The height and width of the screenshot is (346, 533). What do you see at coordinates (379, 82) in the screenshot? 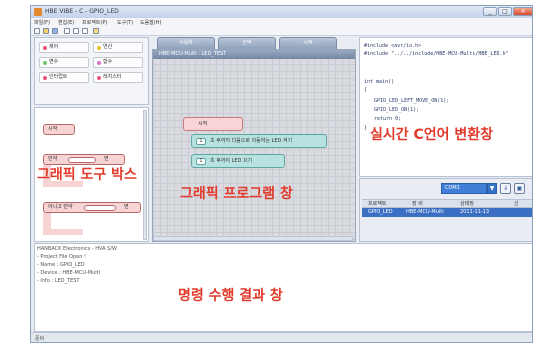
I see `code-line: int main()` at bounding box center [379, 82].